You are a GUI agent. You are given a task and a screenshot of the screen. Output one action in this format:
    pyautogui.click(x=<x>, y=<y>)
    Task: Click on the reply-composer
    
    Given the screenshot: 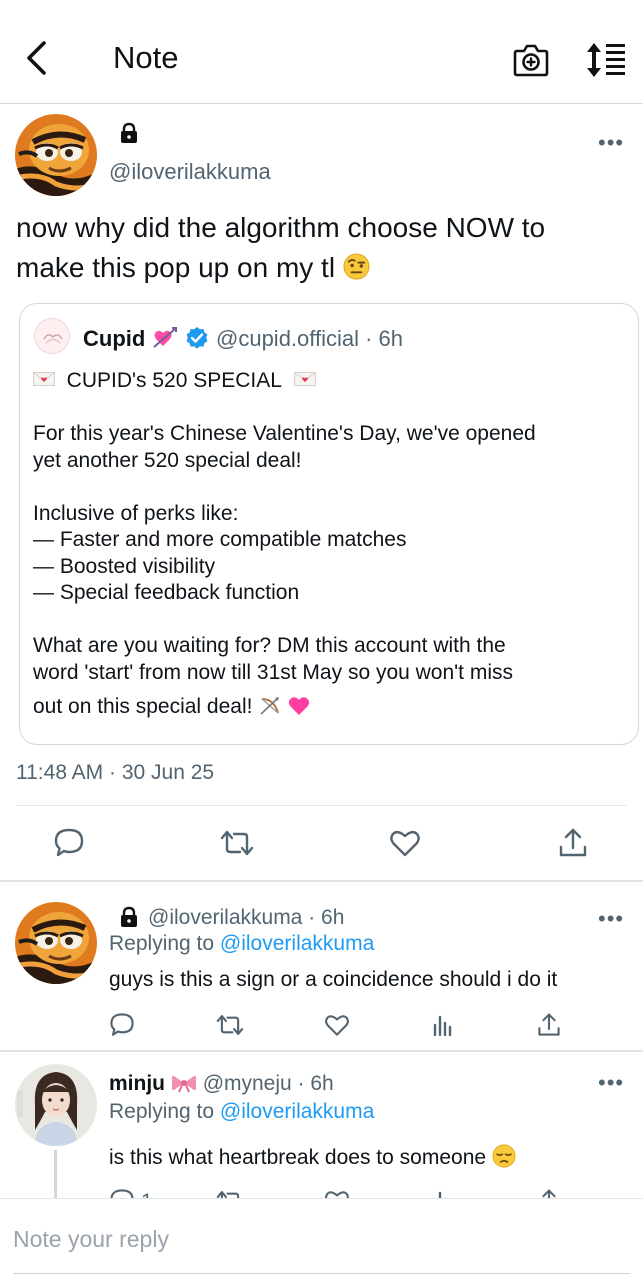 What is the action you would take?
    pyautogui.click(x=321, y=1239)
    